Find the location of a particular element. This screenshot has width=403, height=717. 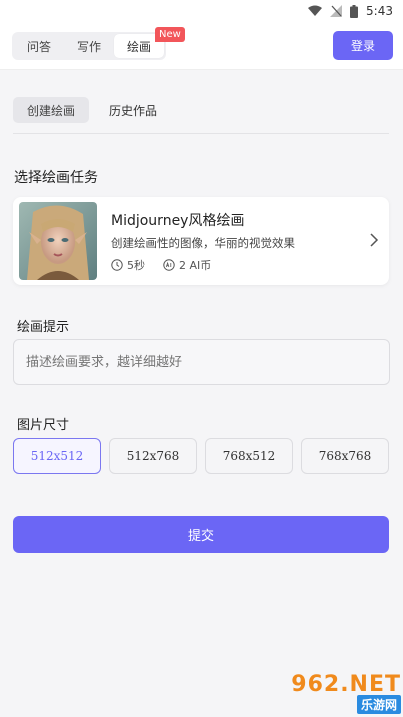

login-button: 登录 is located at coordinates (363, 45).